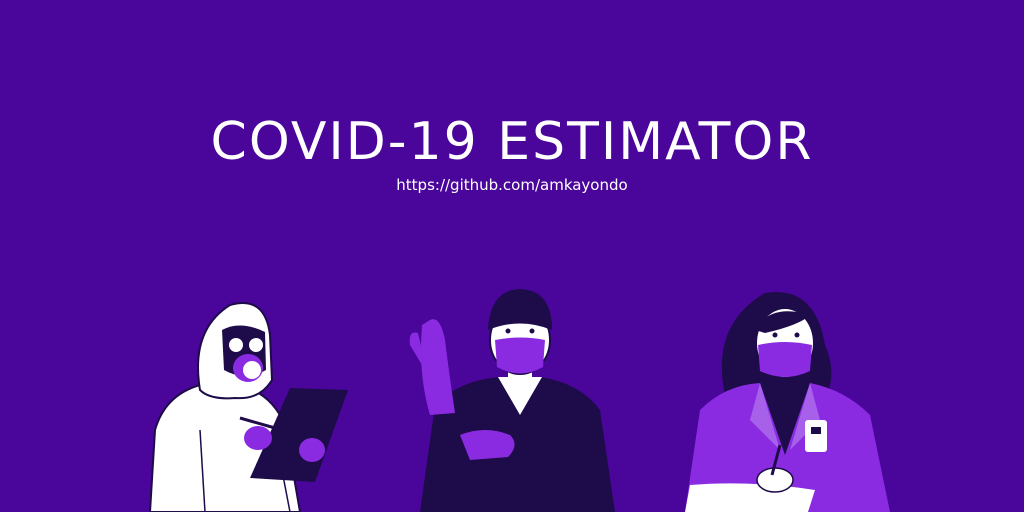  What do you see at coordinates (787, 402) in the screenshot?
I see `doctor-icon` at bounding box center [787, 402].